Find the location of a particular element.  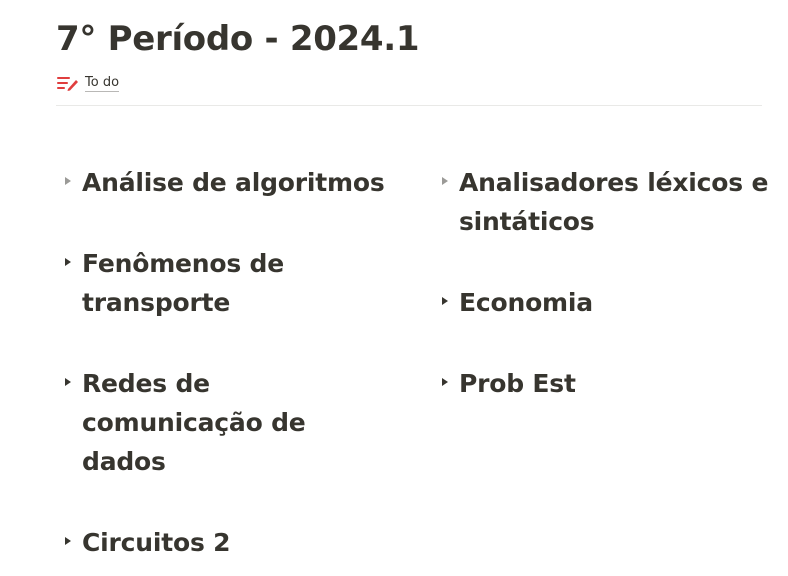

page-title: 7° Período - 2024.1 is located at coordinates (238, 39).